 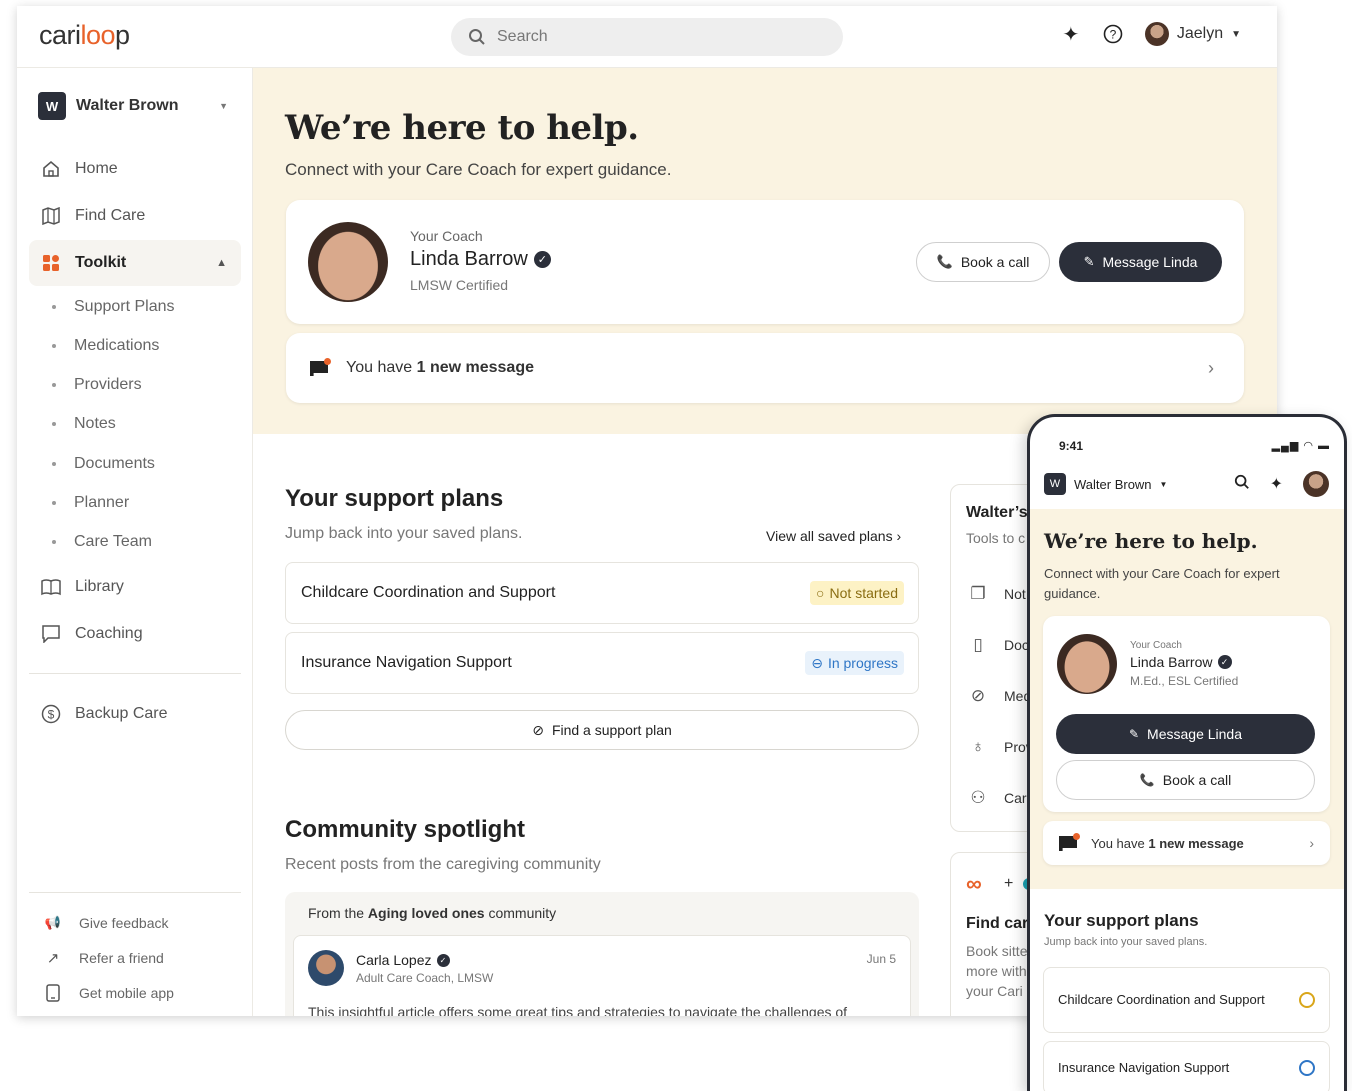 What do you see at coordinates (53, 922) in the screenshot?
I see `megaphone-icon: 📢` at bounding box center [53, 922].